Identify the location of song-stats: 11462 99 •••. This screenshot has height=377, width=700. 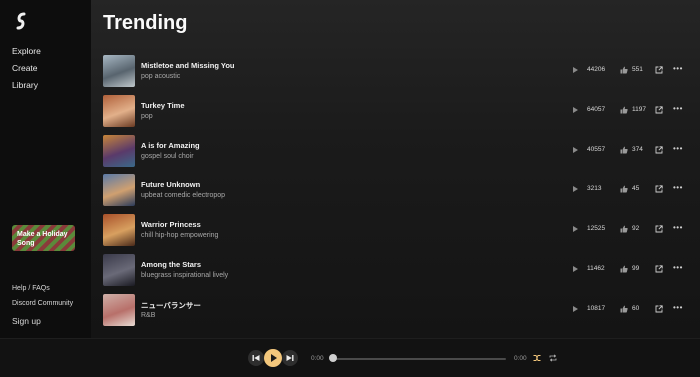
(633, 269).